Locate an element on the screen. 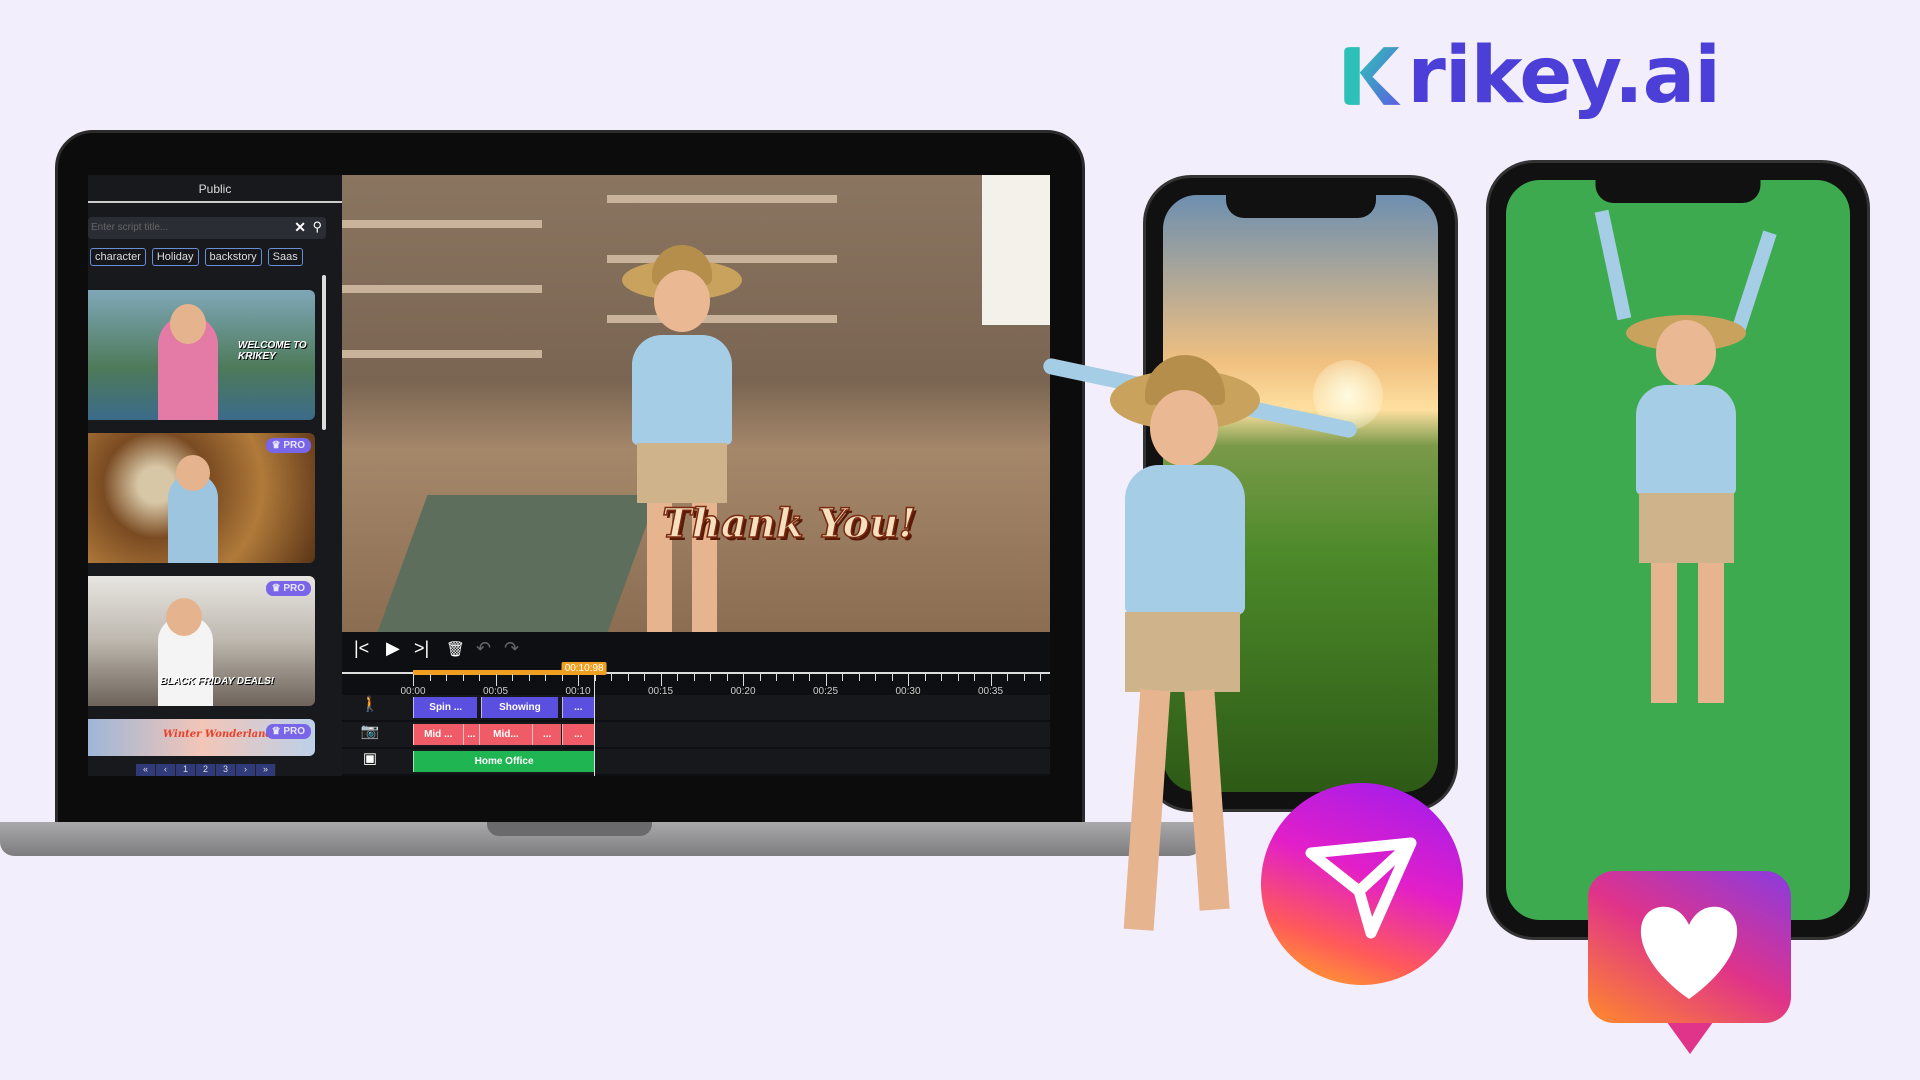 The image size is (1920, 1080). laptop-notch is located at coordinates (569, 829).